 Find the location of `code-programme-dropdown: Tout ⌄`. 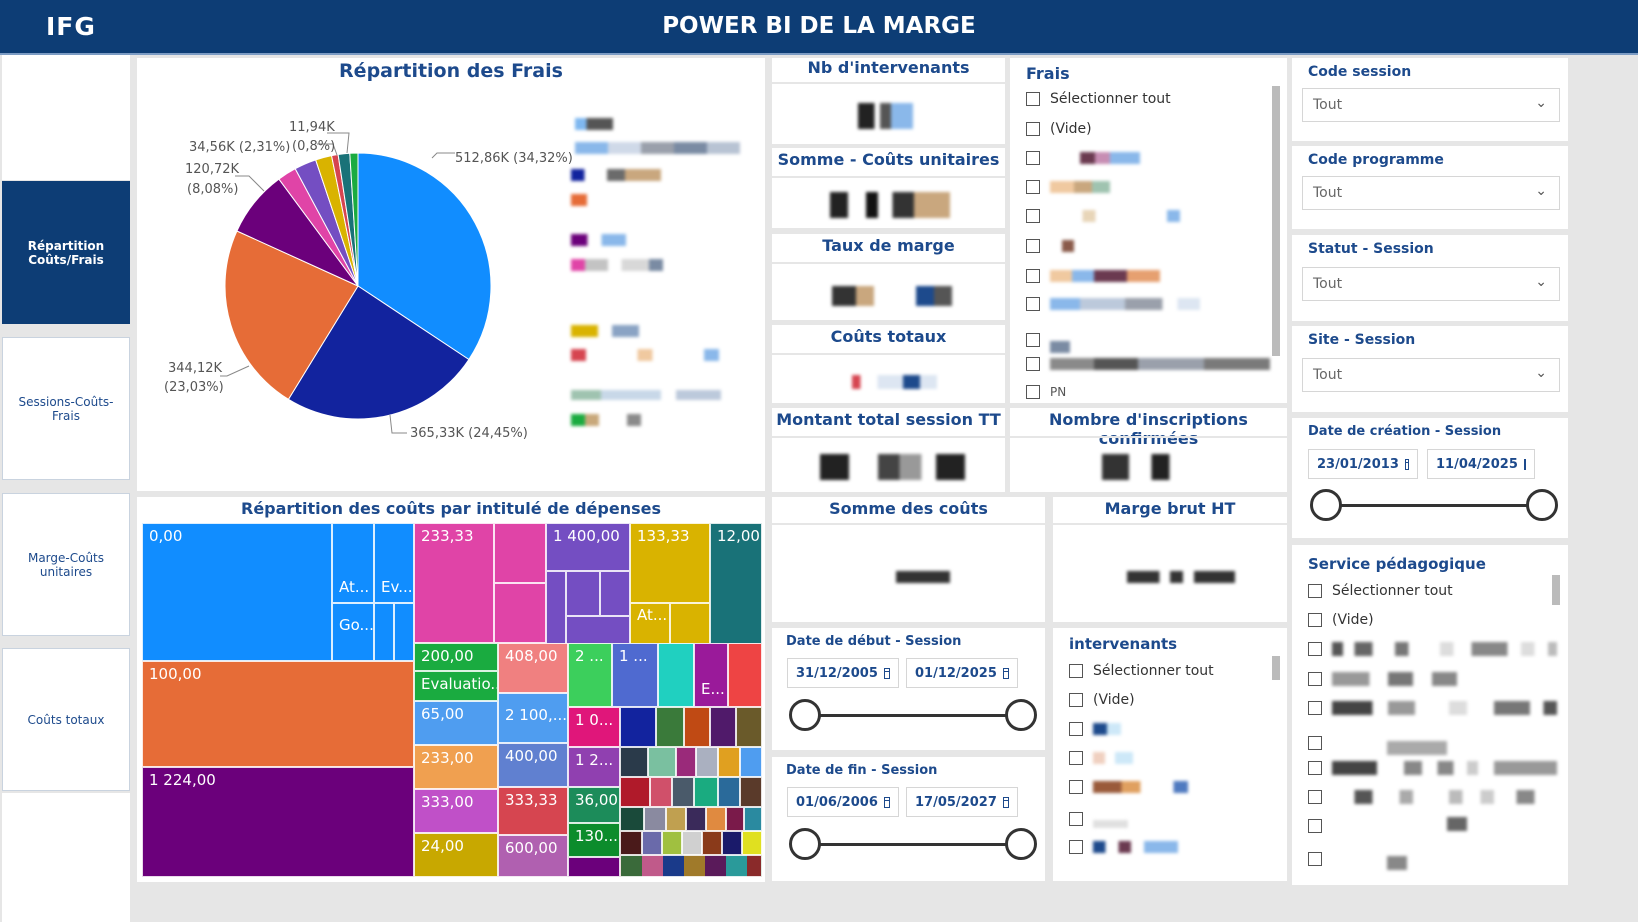

code-programme-dropdown: Tout ⌄ is located at coordinates (1431, 193).